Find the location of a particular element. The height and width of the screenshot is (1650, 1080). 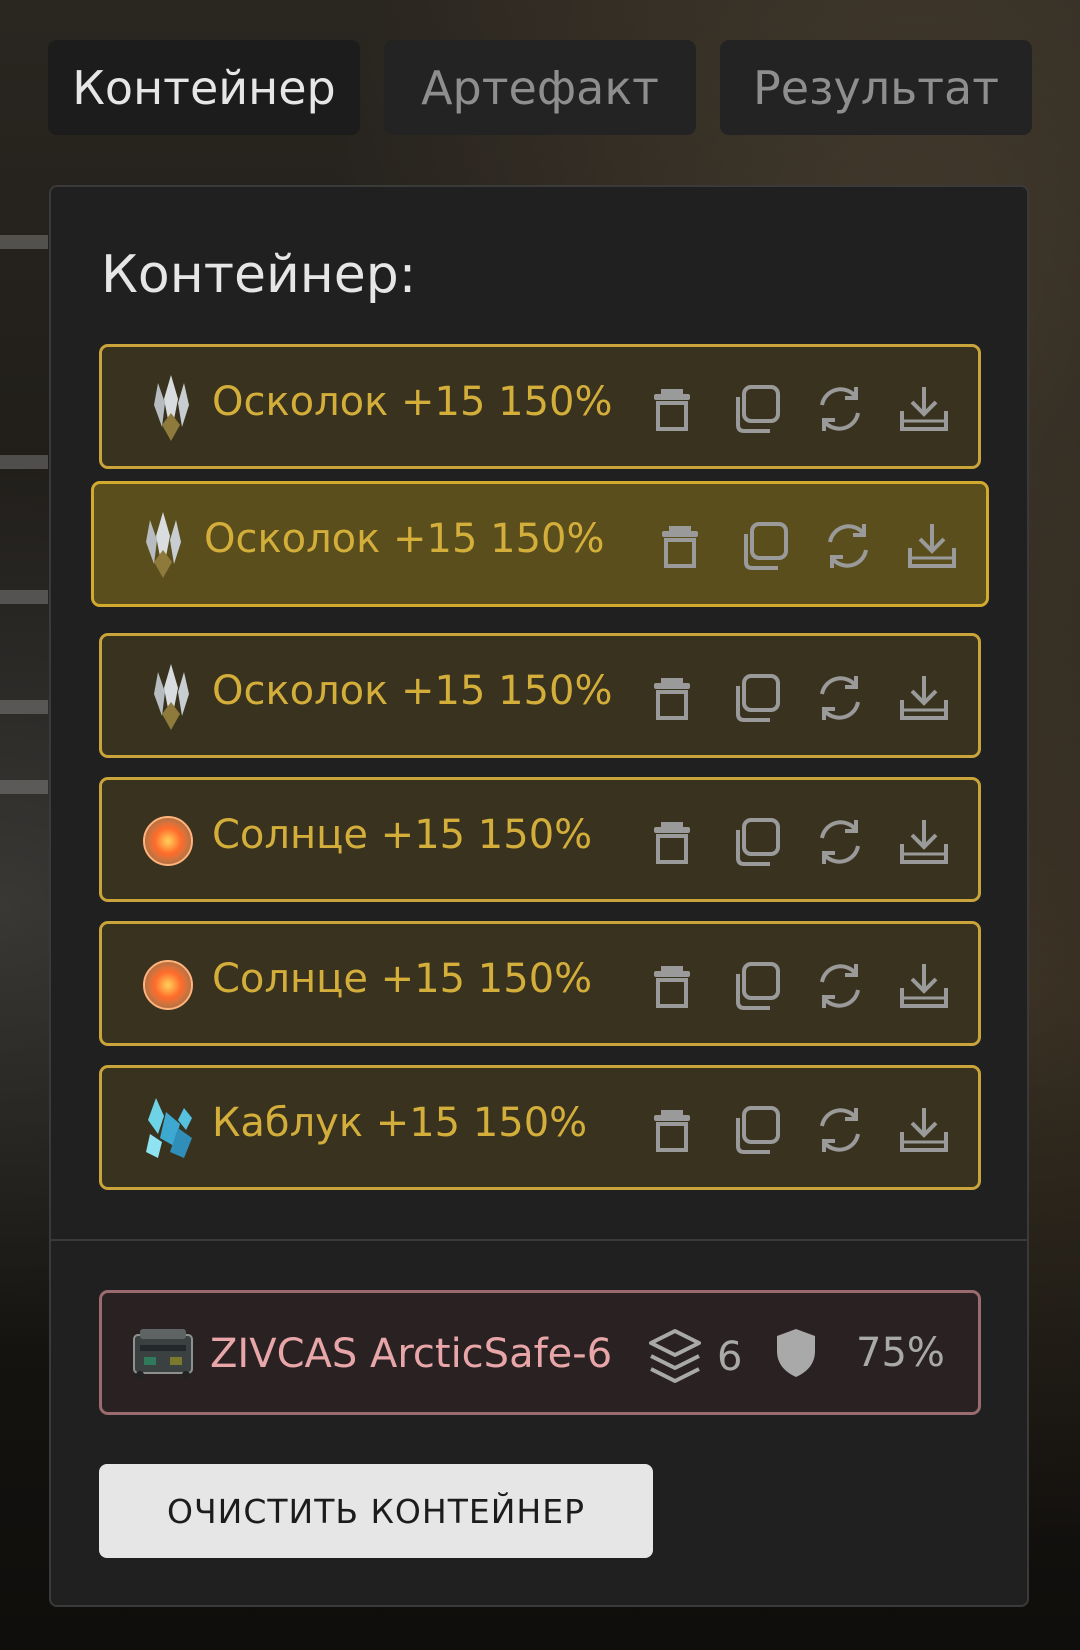

container-name: ZIVCAS ArcticSafe-6 is located at coordinates (411, 1354).